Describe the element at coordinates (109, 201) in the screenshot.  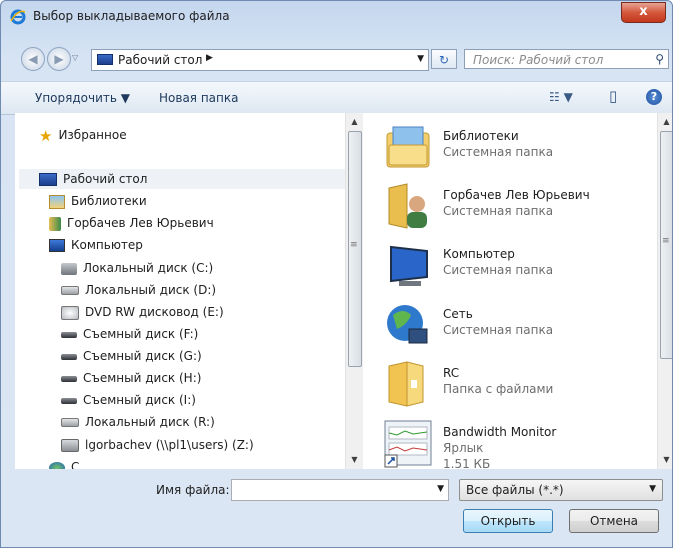
I see `tree-label: Библиотеки` at that location.